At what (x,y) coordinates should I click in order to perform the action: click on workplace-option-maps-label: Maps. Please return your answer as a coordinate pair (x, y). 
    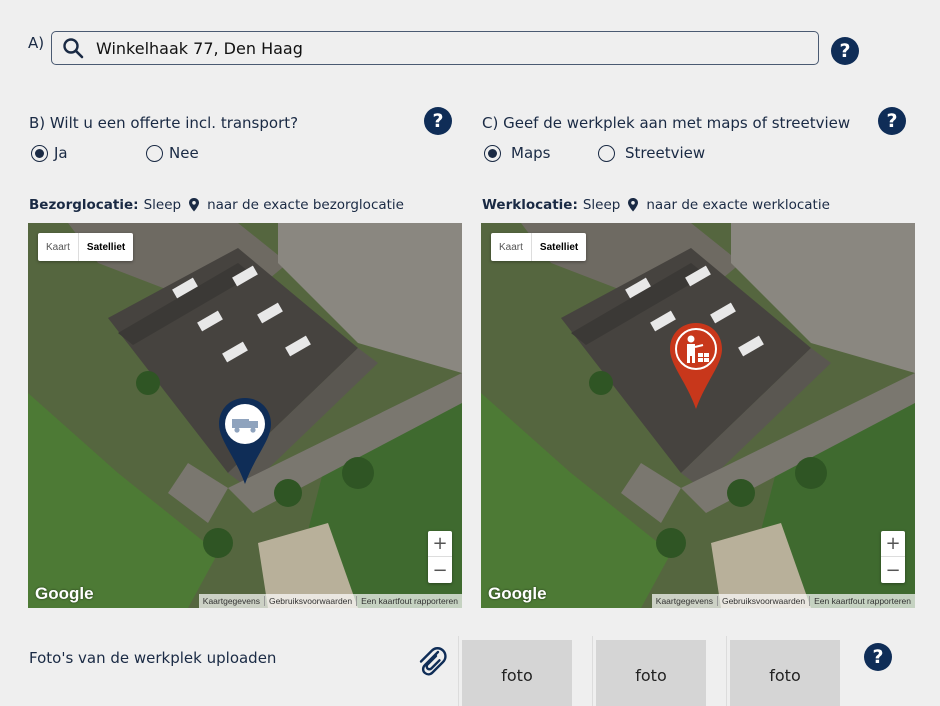
    Looking at the image, I should click on (531, 153).